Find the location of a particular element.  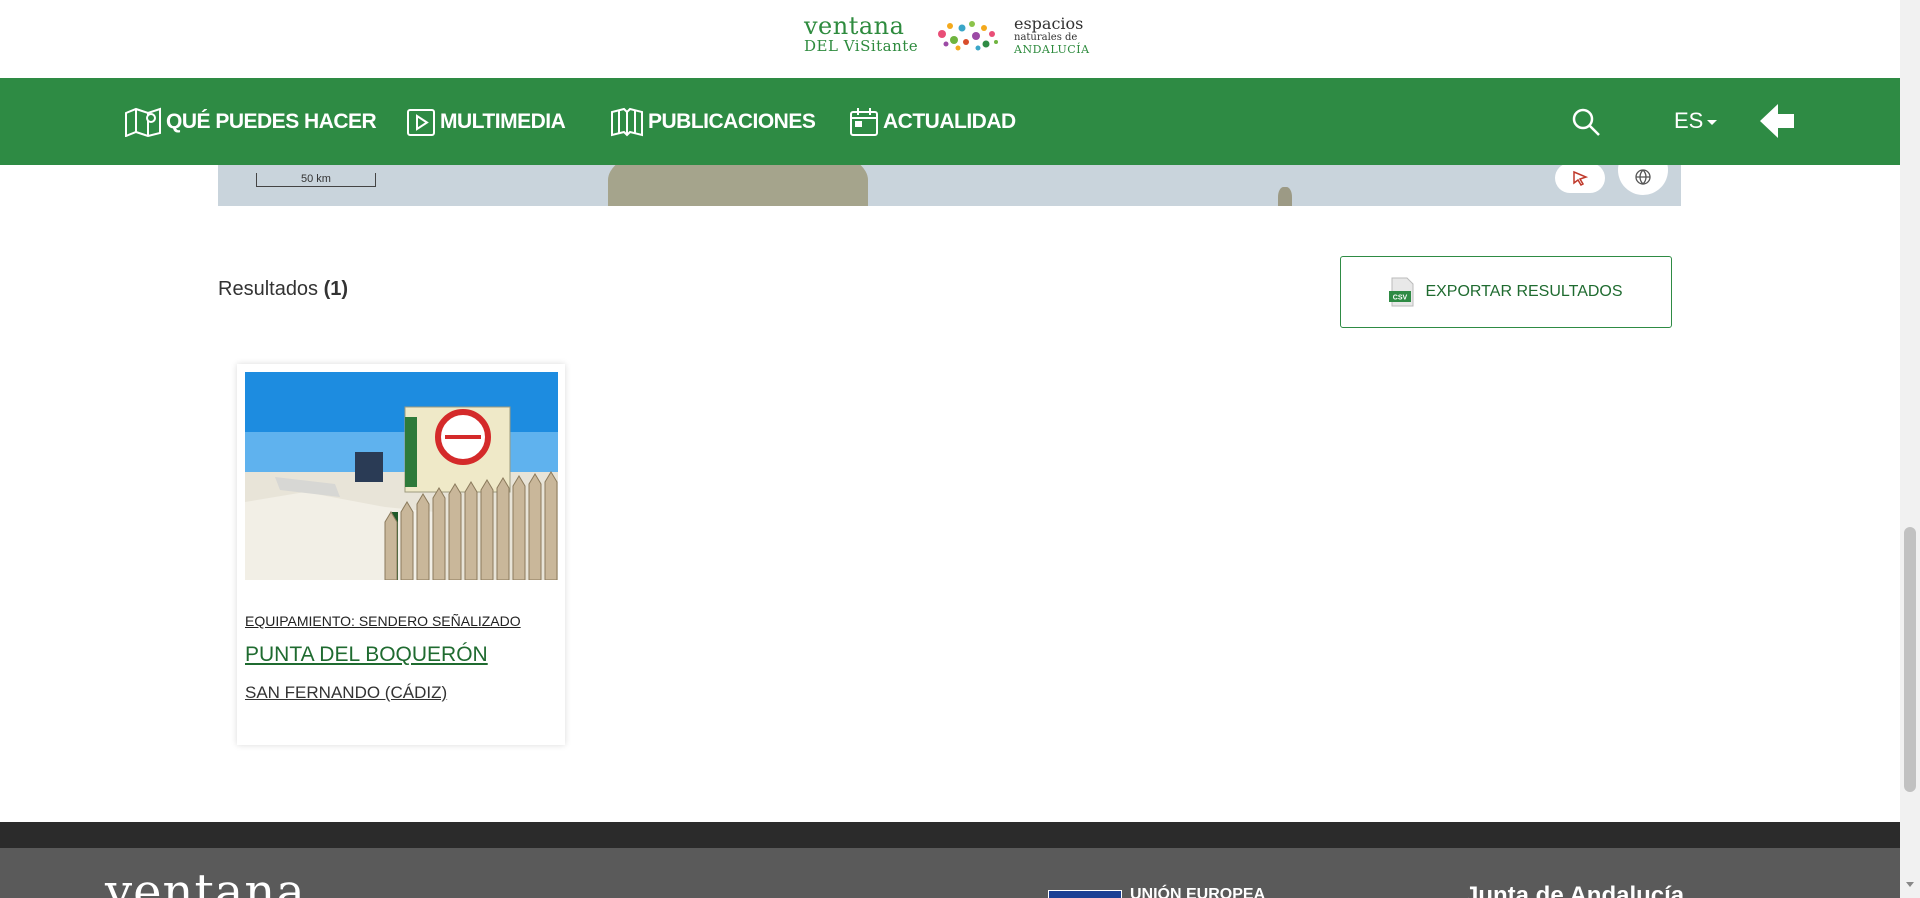

nav-item-publicaciones: PUBLICACIONES is located at coordinates (713, 122).